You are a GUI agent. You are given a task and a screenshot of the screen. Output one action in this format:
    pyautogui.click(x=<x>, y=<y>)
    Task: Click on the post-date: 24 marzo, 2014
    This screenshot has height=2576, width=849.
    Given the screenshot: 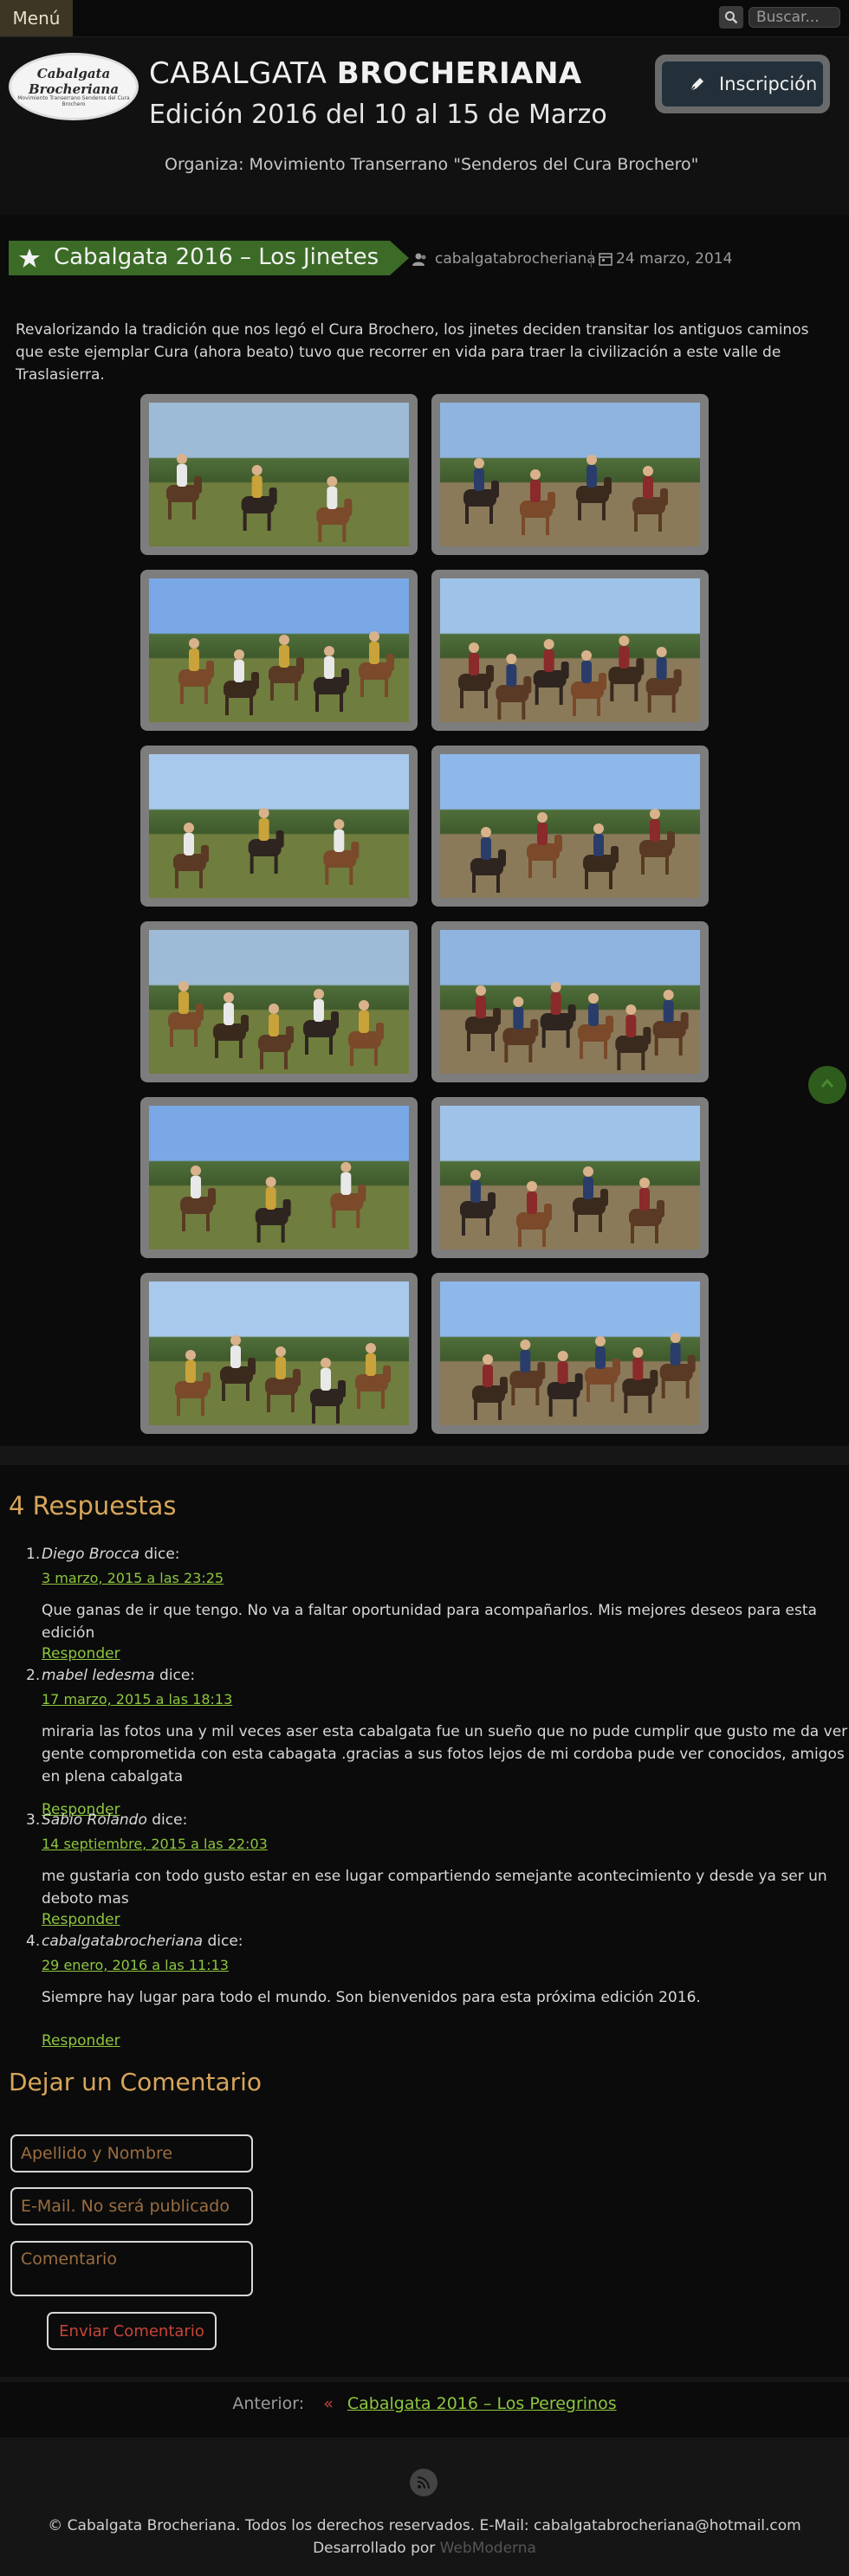 What is the action you would take?
    pyautogui.click(x=661, y=259)
    